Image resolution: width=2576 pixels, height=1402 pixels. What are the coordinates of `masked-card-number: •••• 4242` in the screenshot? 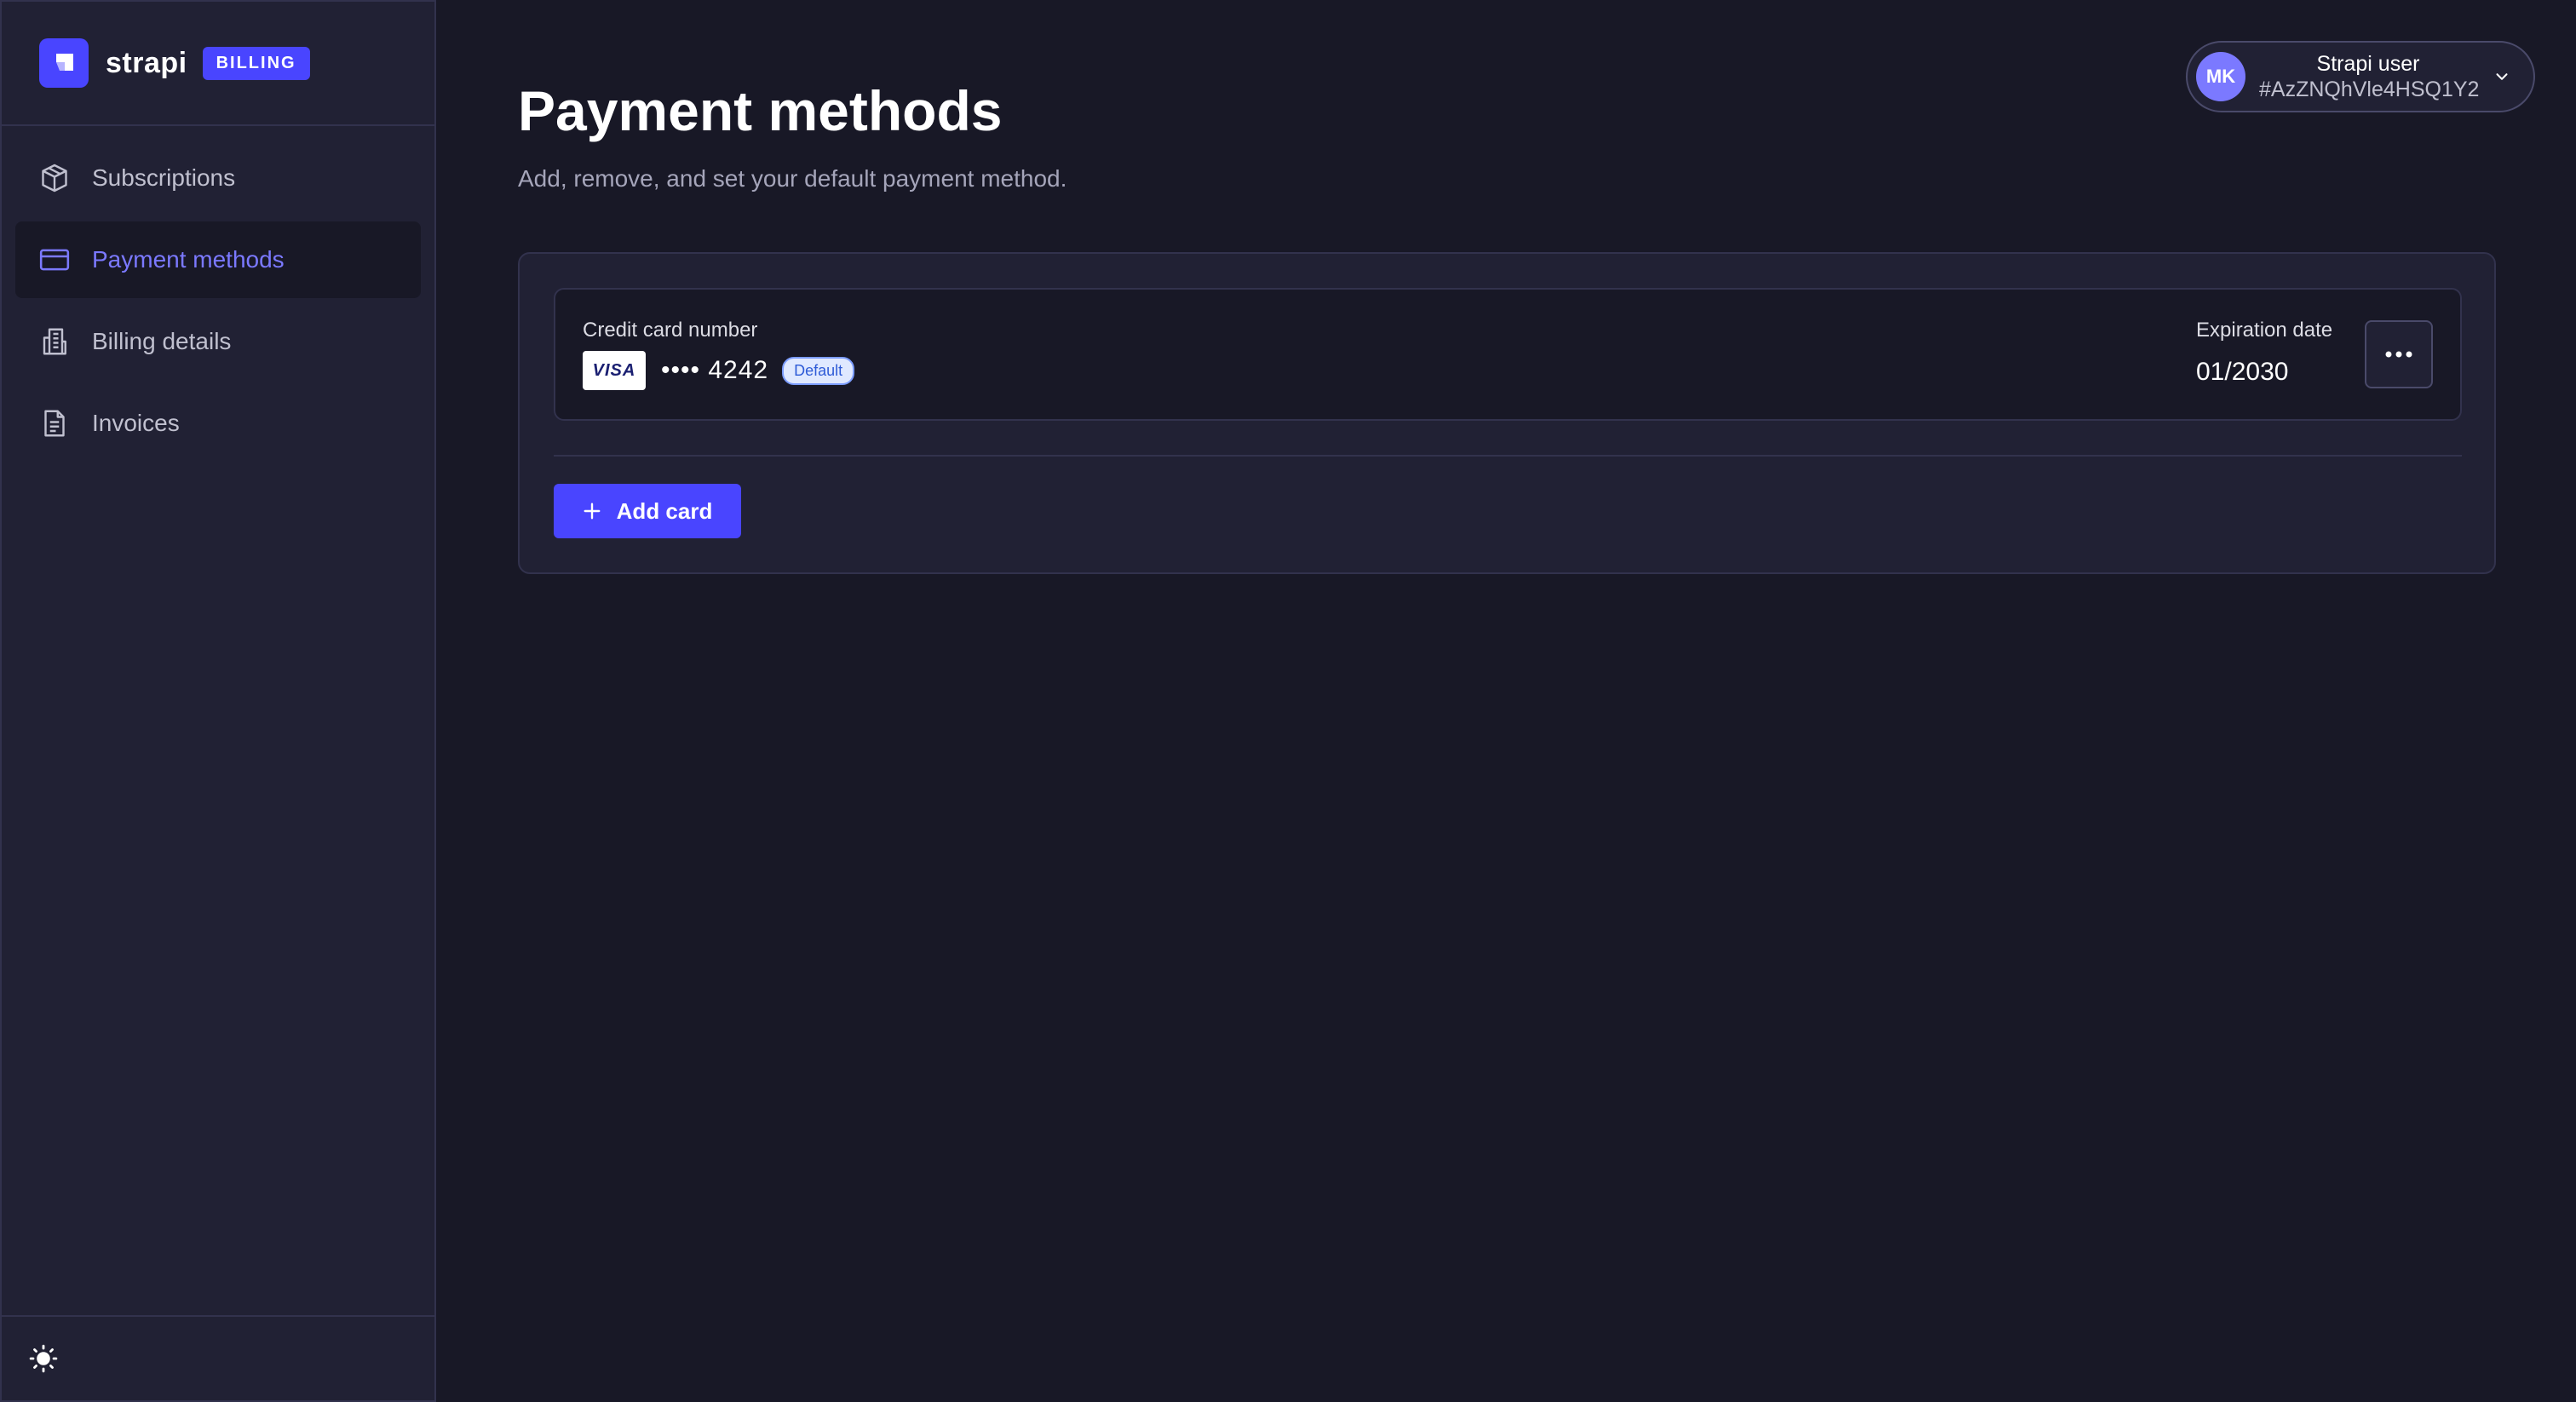 It's located at (715, 370).